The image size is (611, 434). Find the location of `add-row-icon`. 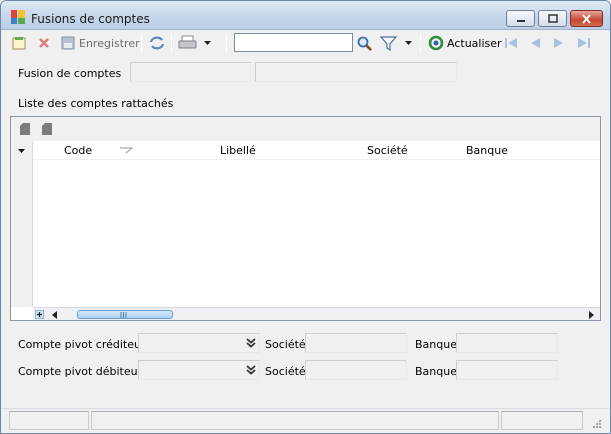

add-row-icon is located at coordinates (25, 129).